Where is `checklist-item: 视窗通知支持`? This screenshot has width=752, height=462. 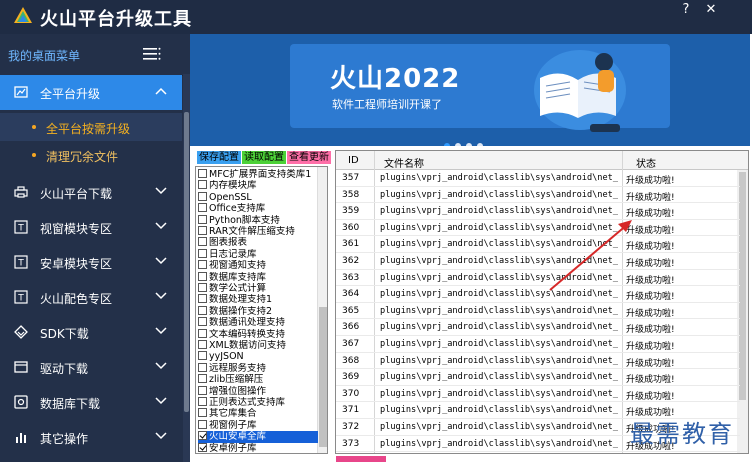
checklist-item: 视窗通知支持 is located at coordinates (258, 266).